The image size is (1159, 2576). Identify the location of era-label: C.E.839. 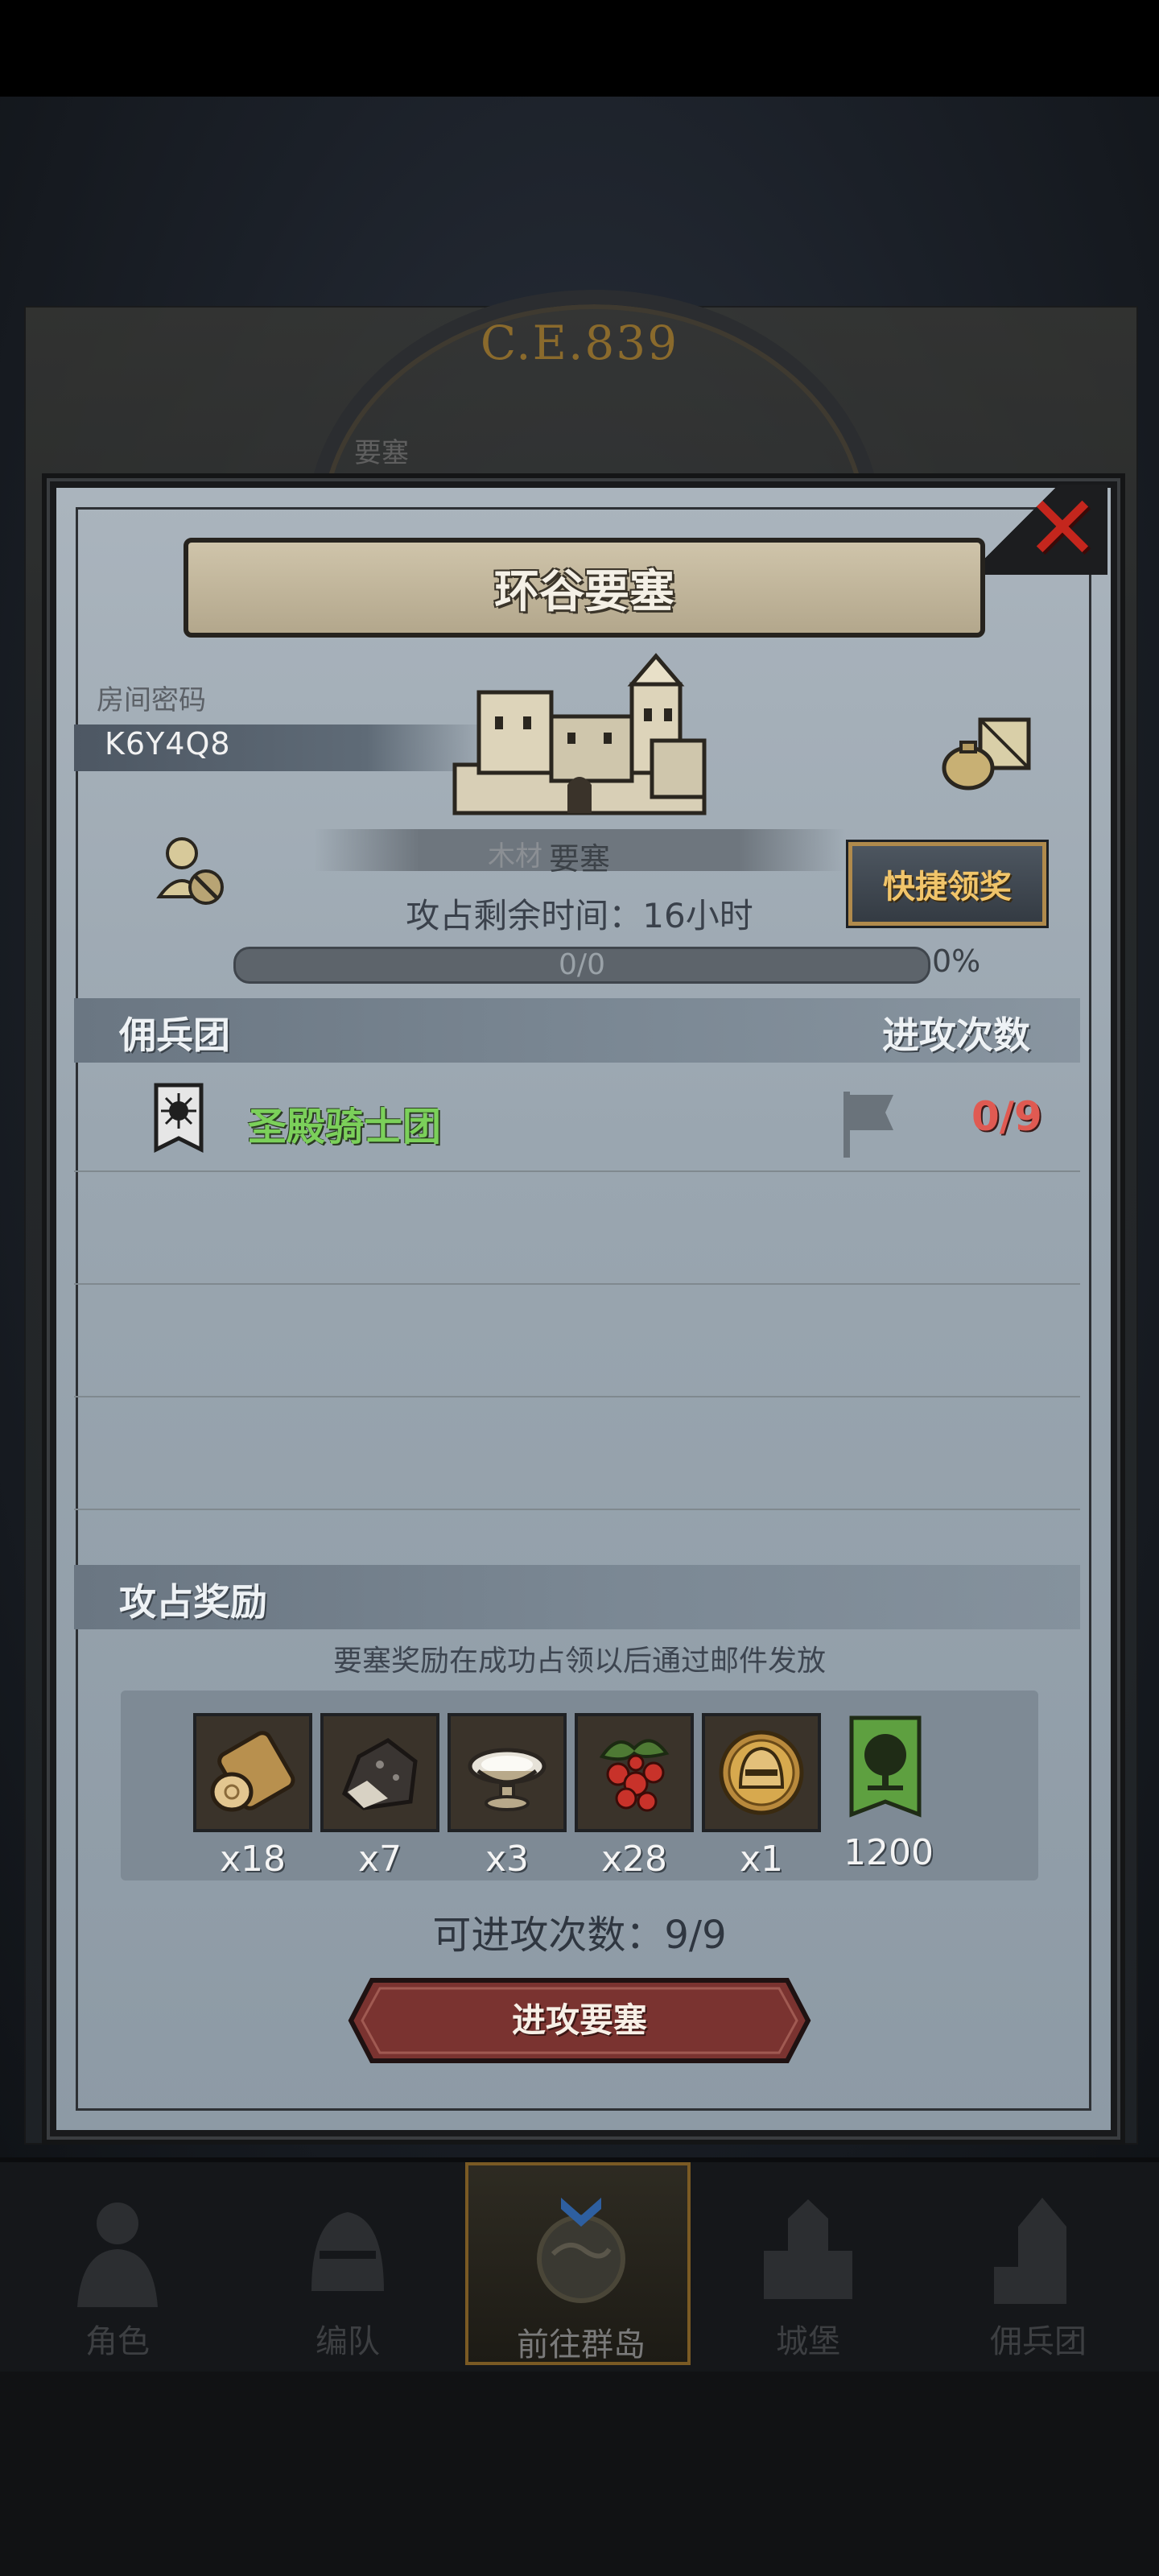
(579, 343).